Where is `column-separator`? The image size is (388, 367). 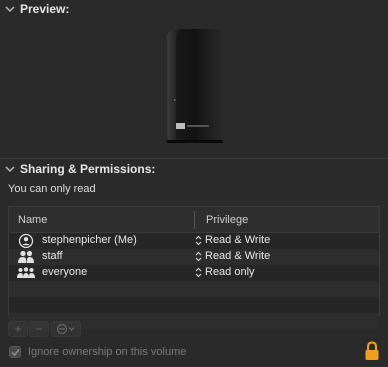
column-separator is located at coordinates (194, 220).